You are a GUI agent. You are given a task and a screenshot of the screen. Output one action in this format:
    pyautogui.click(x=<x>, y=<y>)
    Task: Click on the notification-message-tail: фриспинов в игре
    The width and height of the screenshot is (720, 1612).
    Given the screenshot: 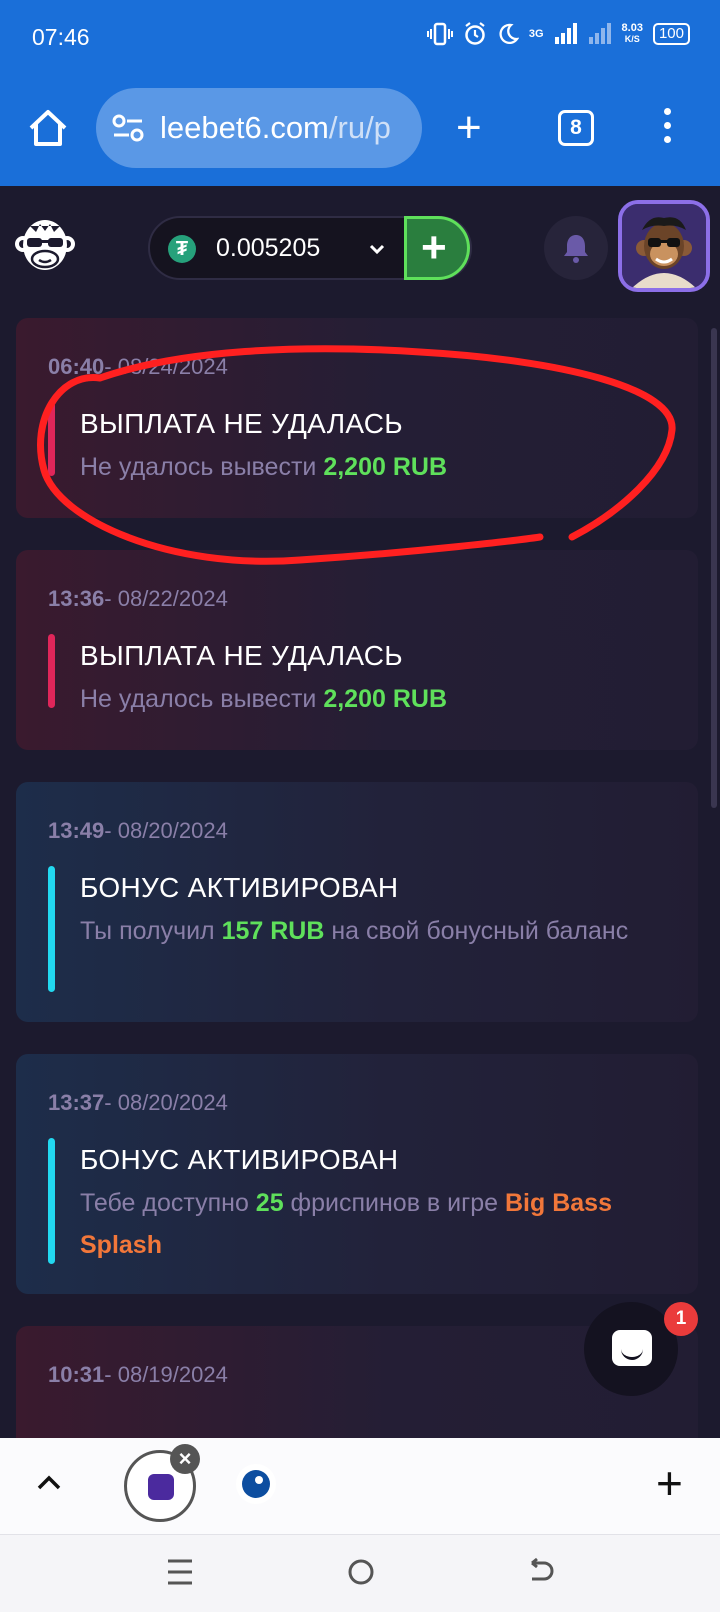 What is the action you would take?
    pyautogui.click(x=394, y=1203)
    